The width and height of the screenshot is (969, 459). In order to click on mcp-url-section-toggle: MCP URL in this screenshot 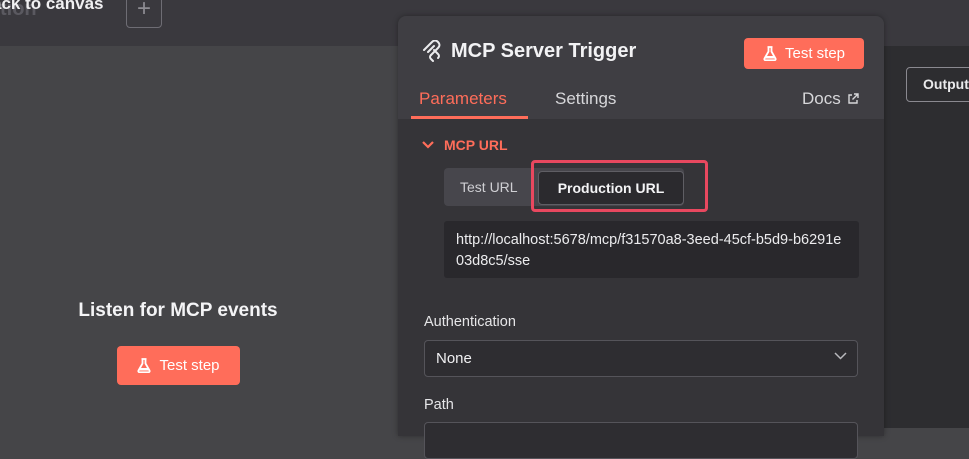, I will do `click(465, 145)`.